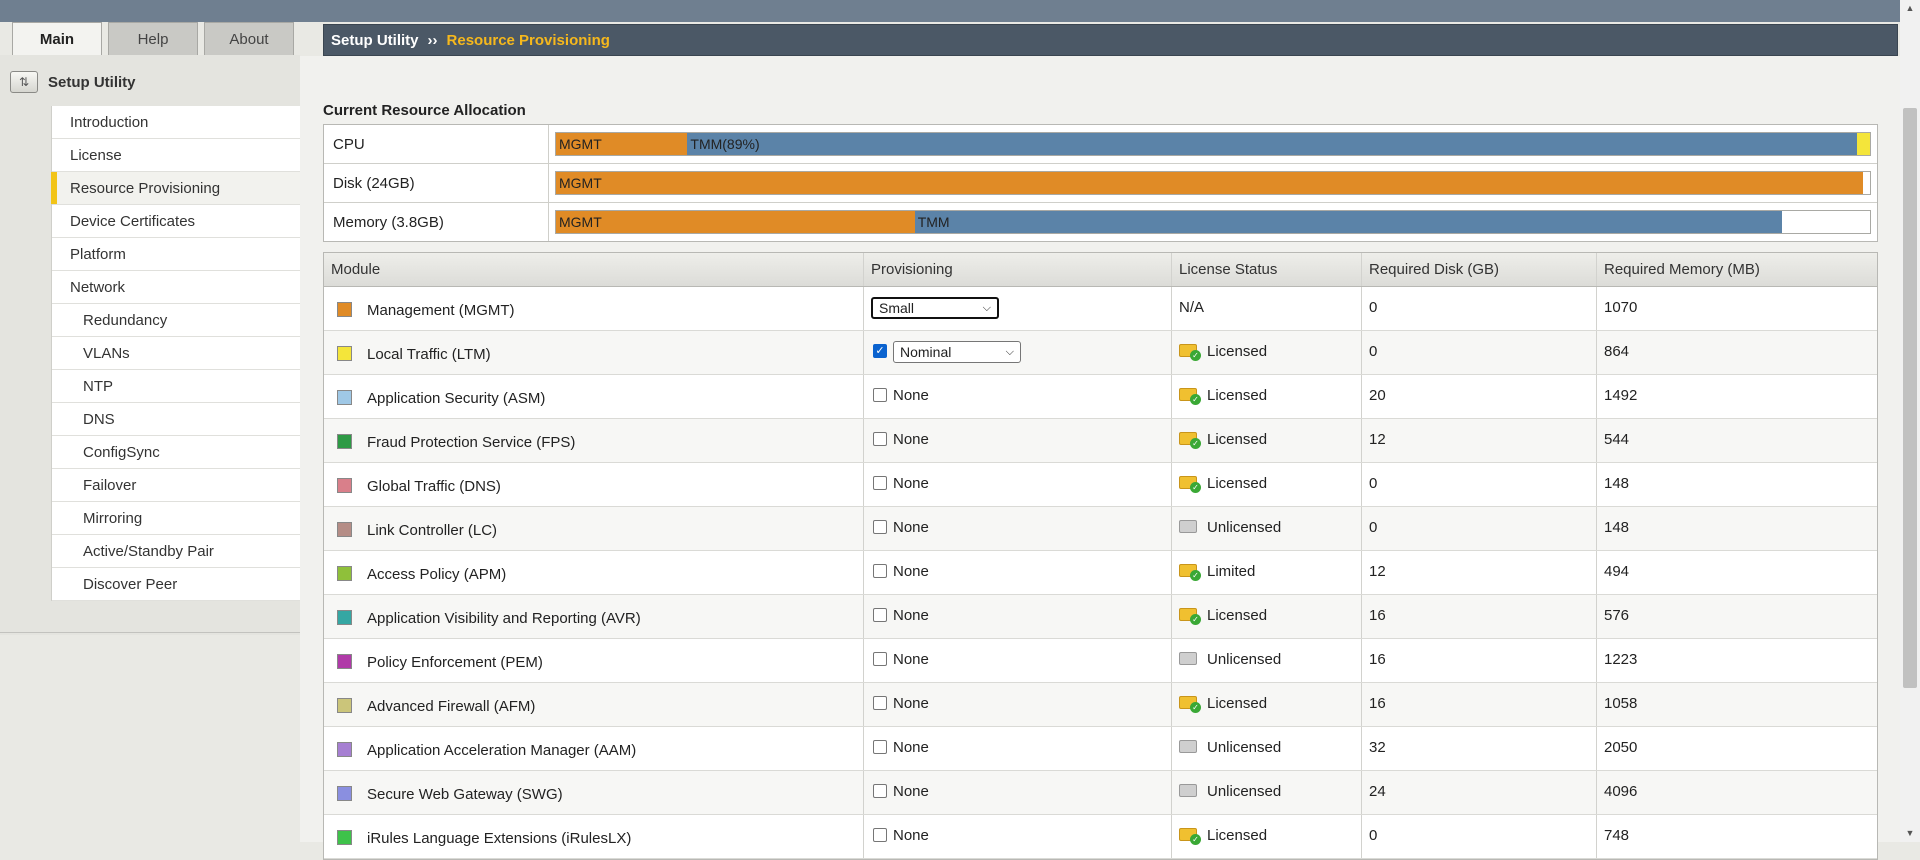 The width and height of the screenshot is (1920, 860). Describe the element at coordinates (176, 320) in the screenshot. I see `sidebar-item-redundancy: Redundancy` at that location.